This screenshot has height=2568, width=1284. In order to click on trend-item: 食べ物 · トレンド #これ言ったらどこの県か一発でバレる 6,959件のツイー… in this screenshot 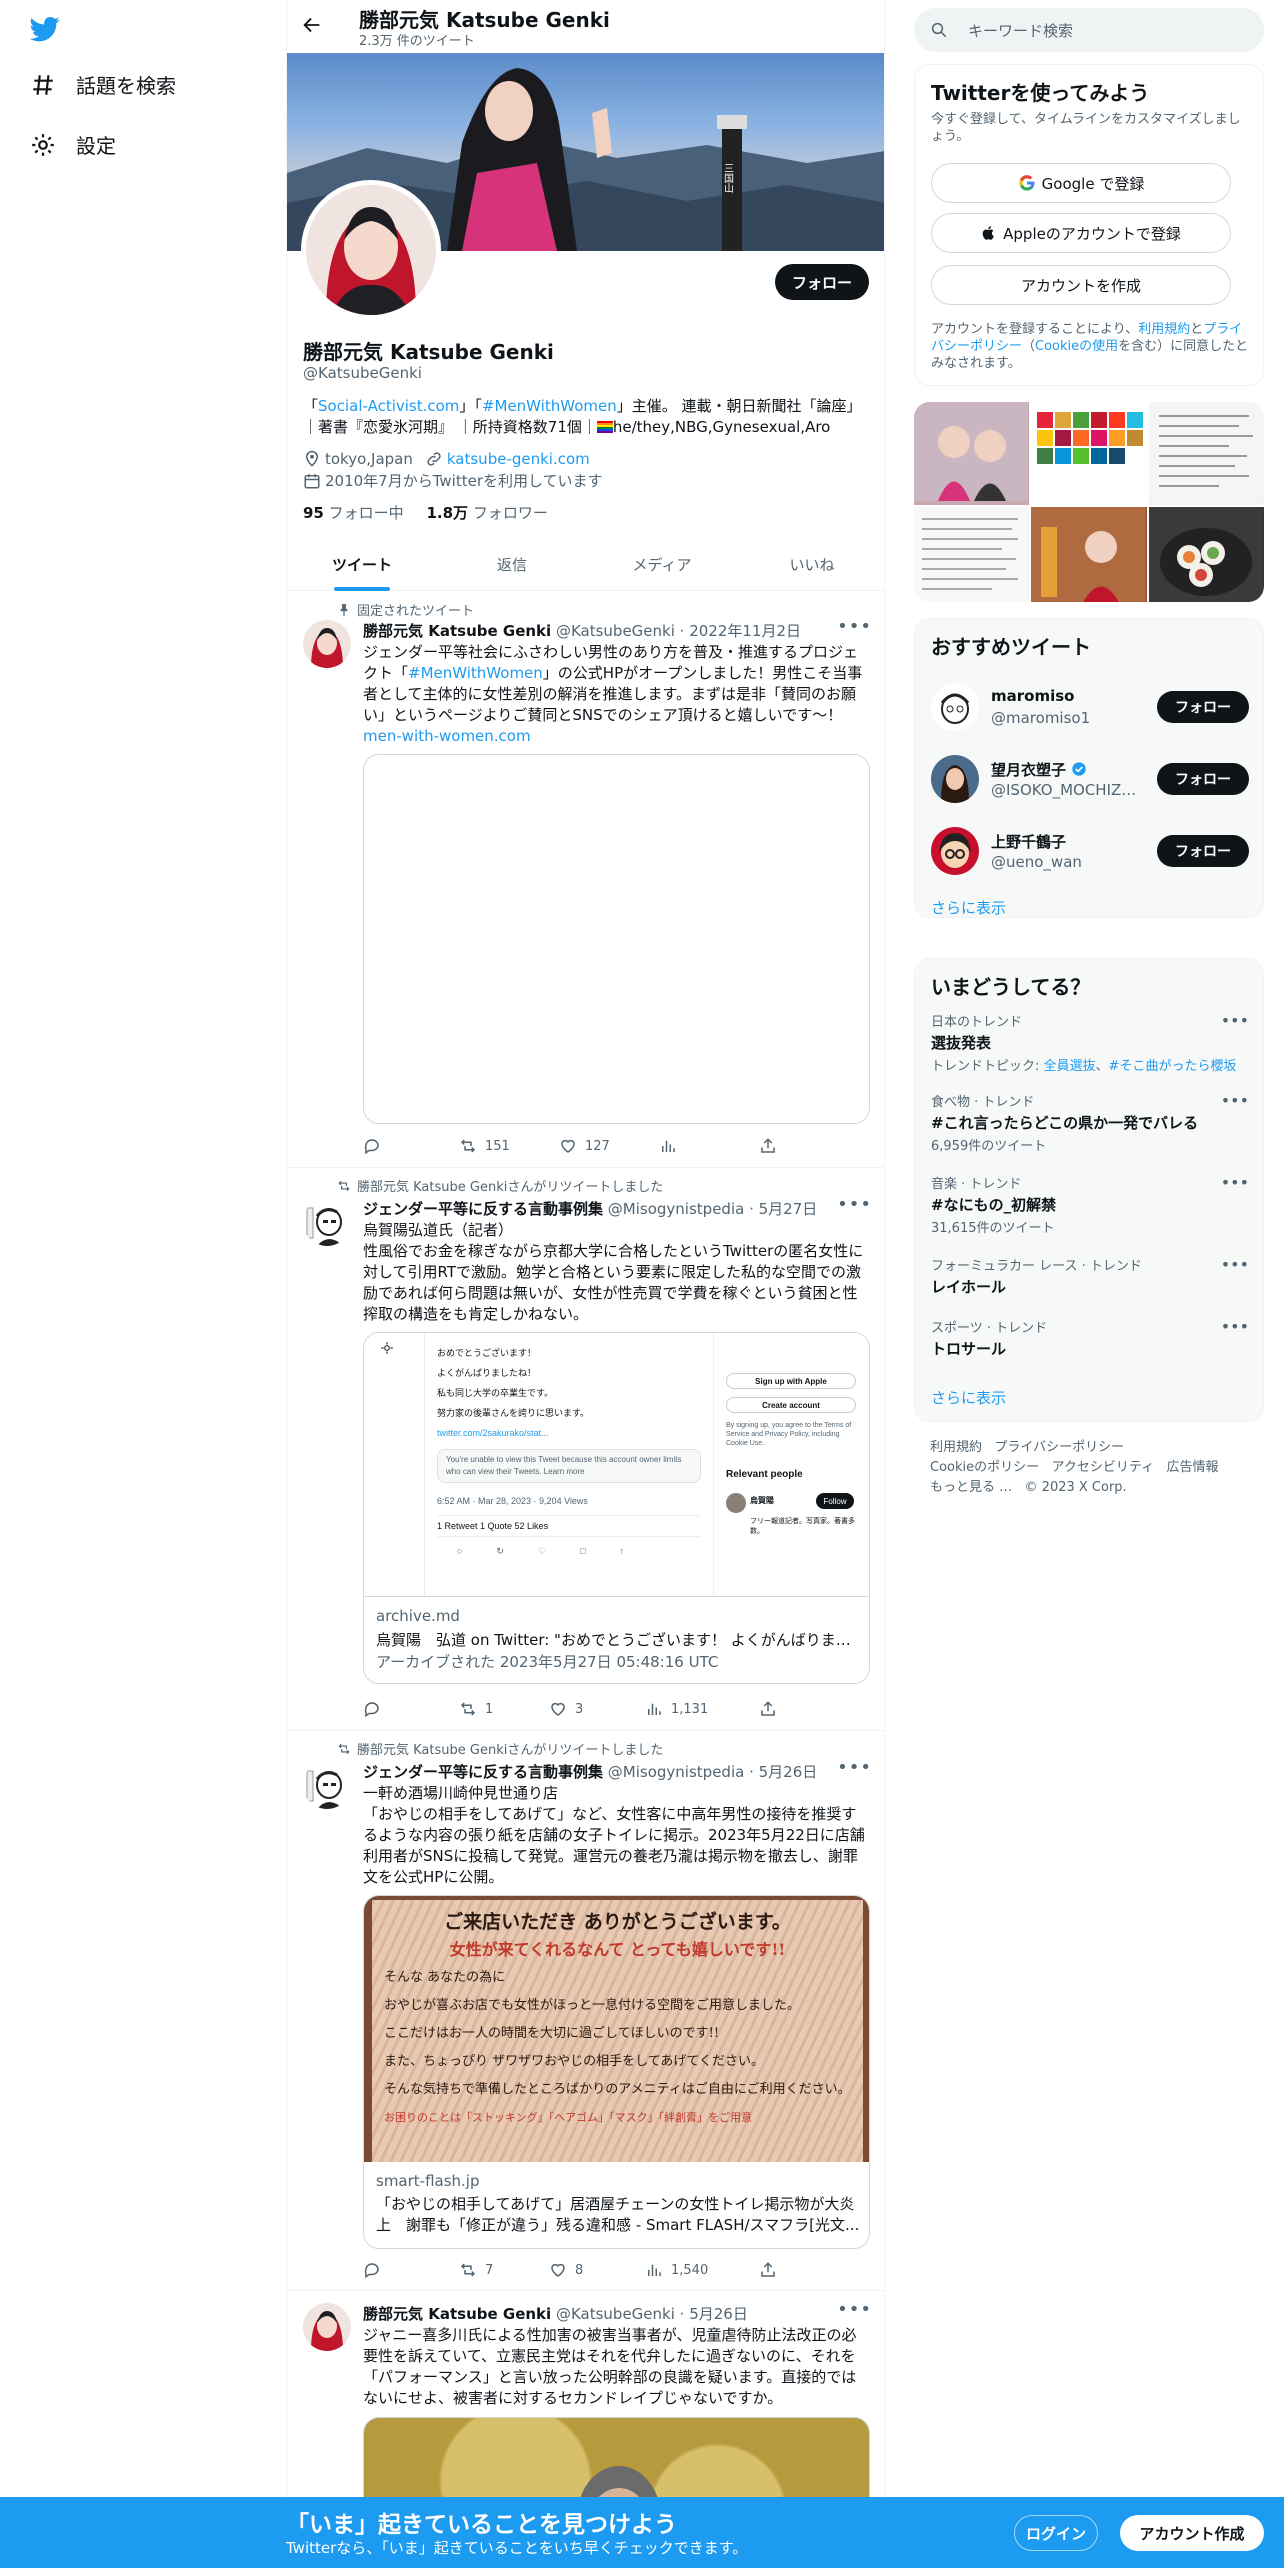, I will do `click(1090, 1122)`.